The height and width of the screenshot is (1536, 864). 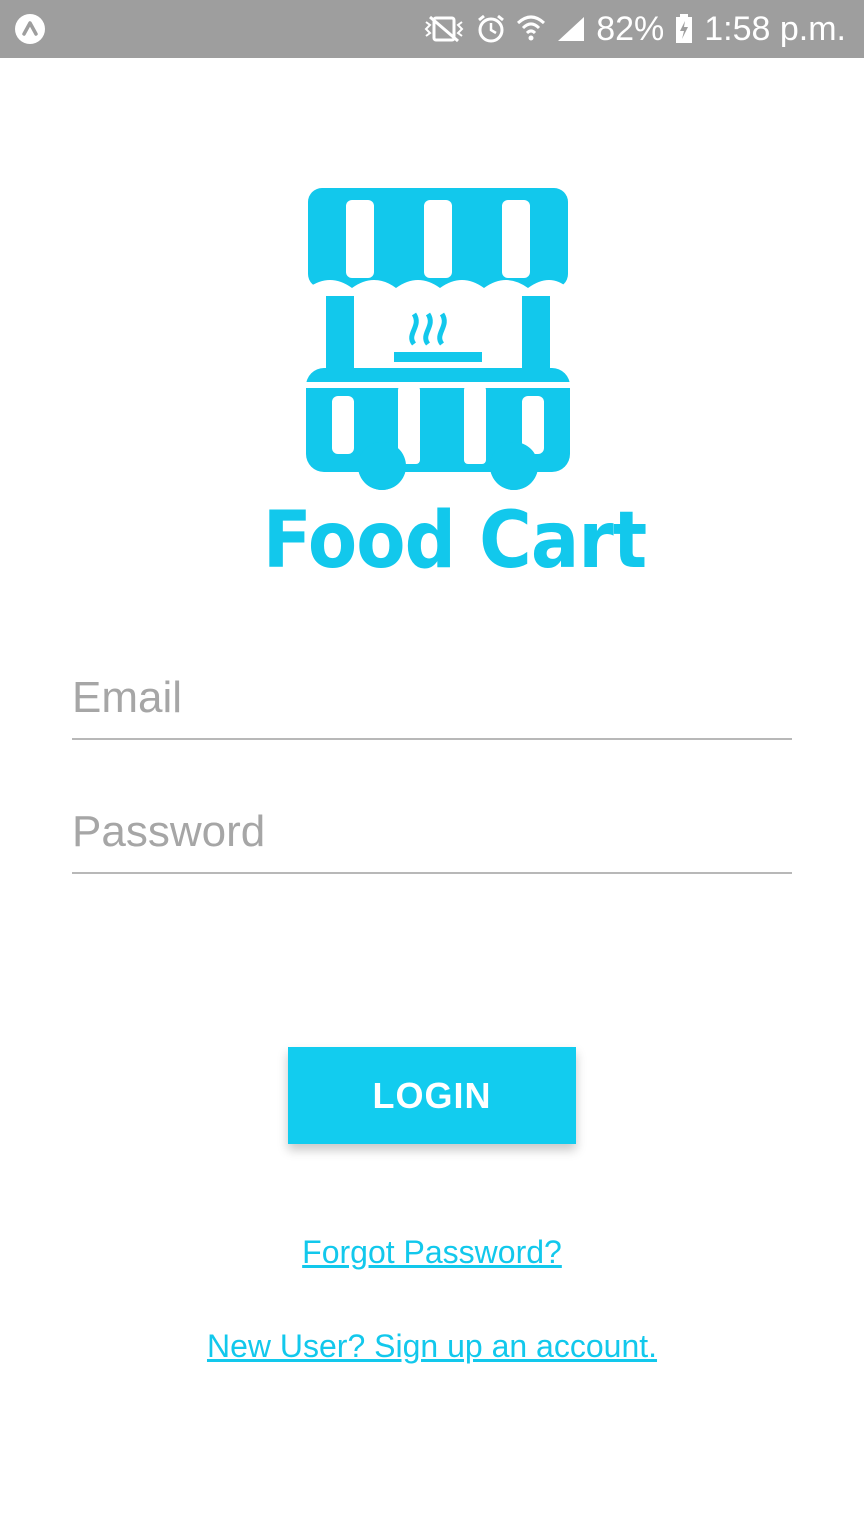 What do you see at coordinates (571, 29) in the screenshot?
I see `signal-icon` at bounding box center [571, 29].